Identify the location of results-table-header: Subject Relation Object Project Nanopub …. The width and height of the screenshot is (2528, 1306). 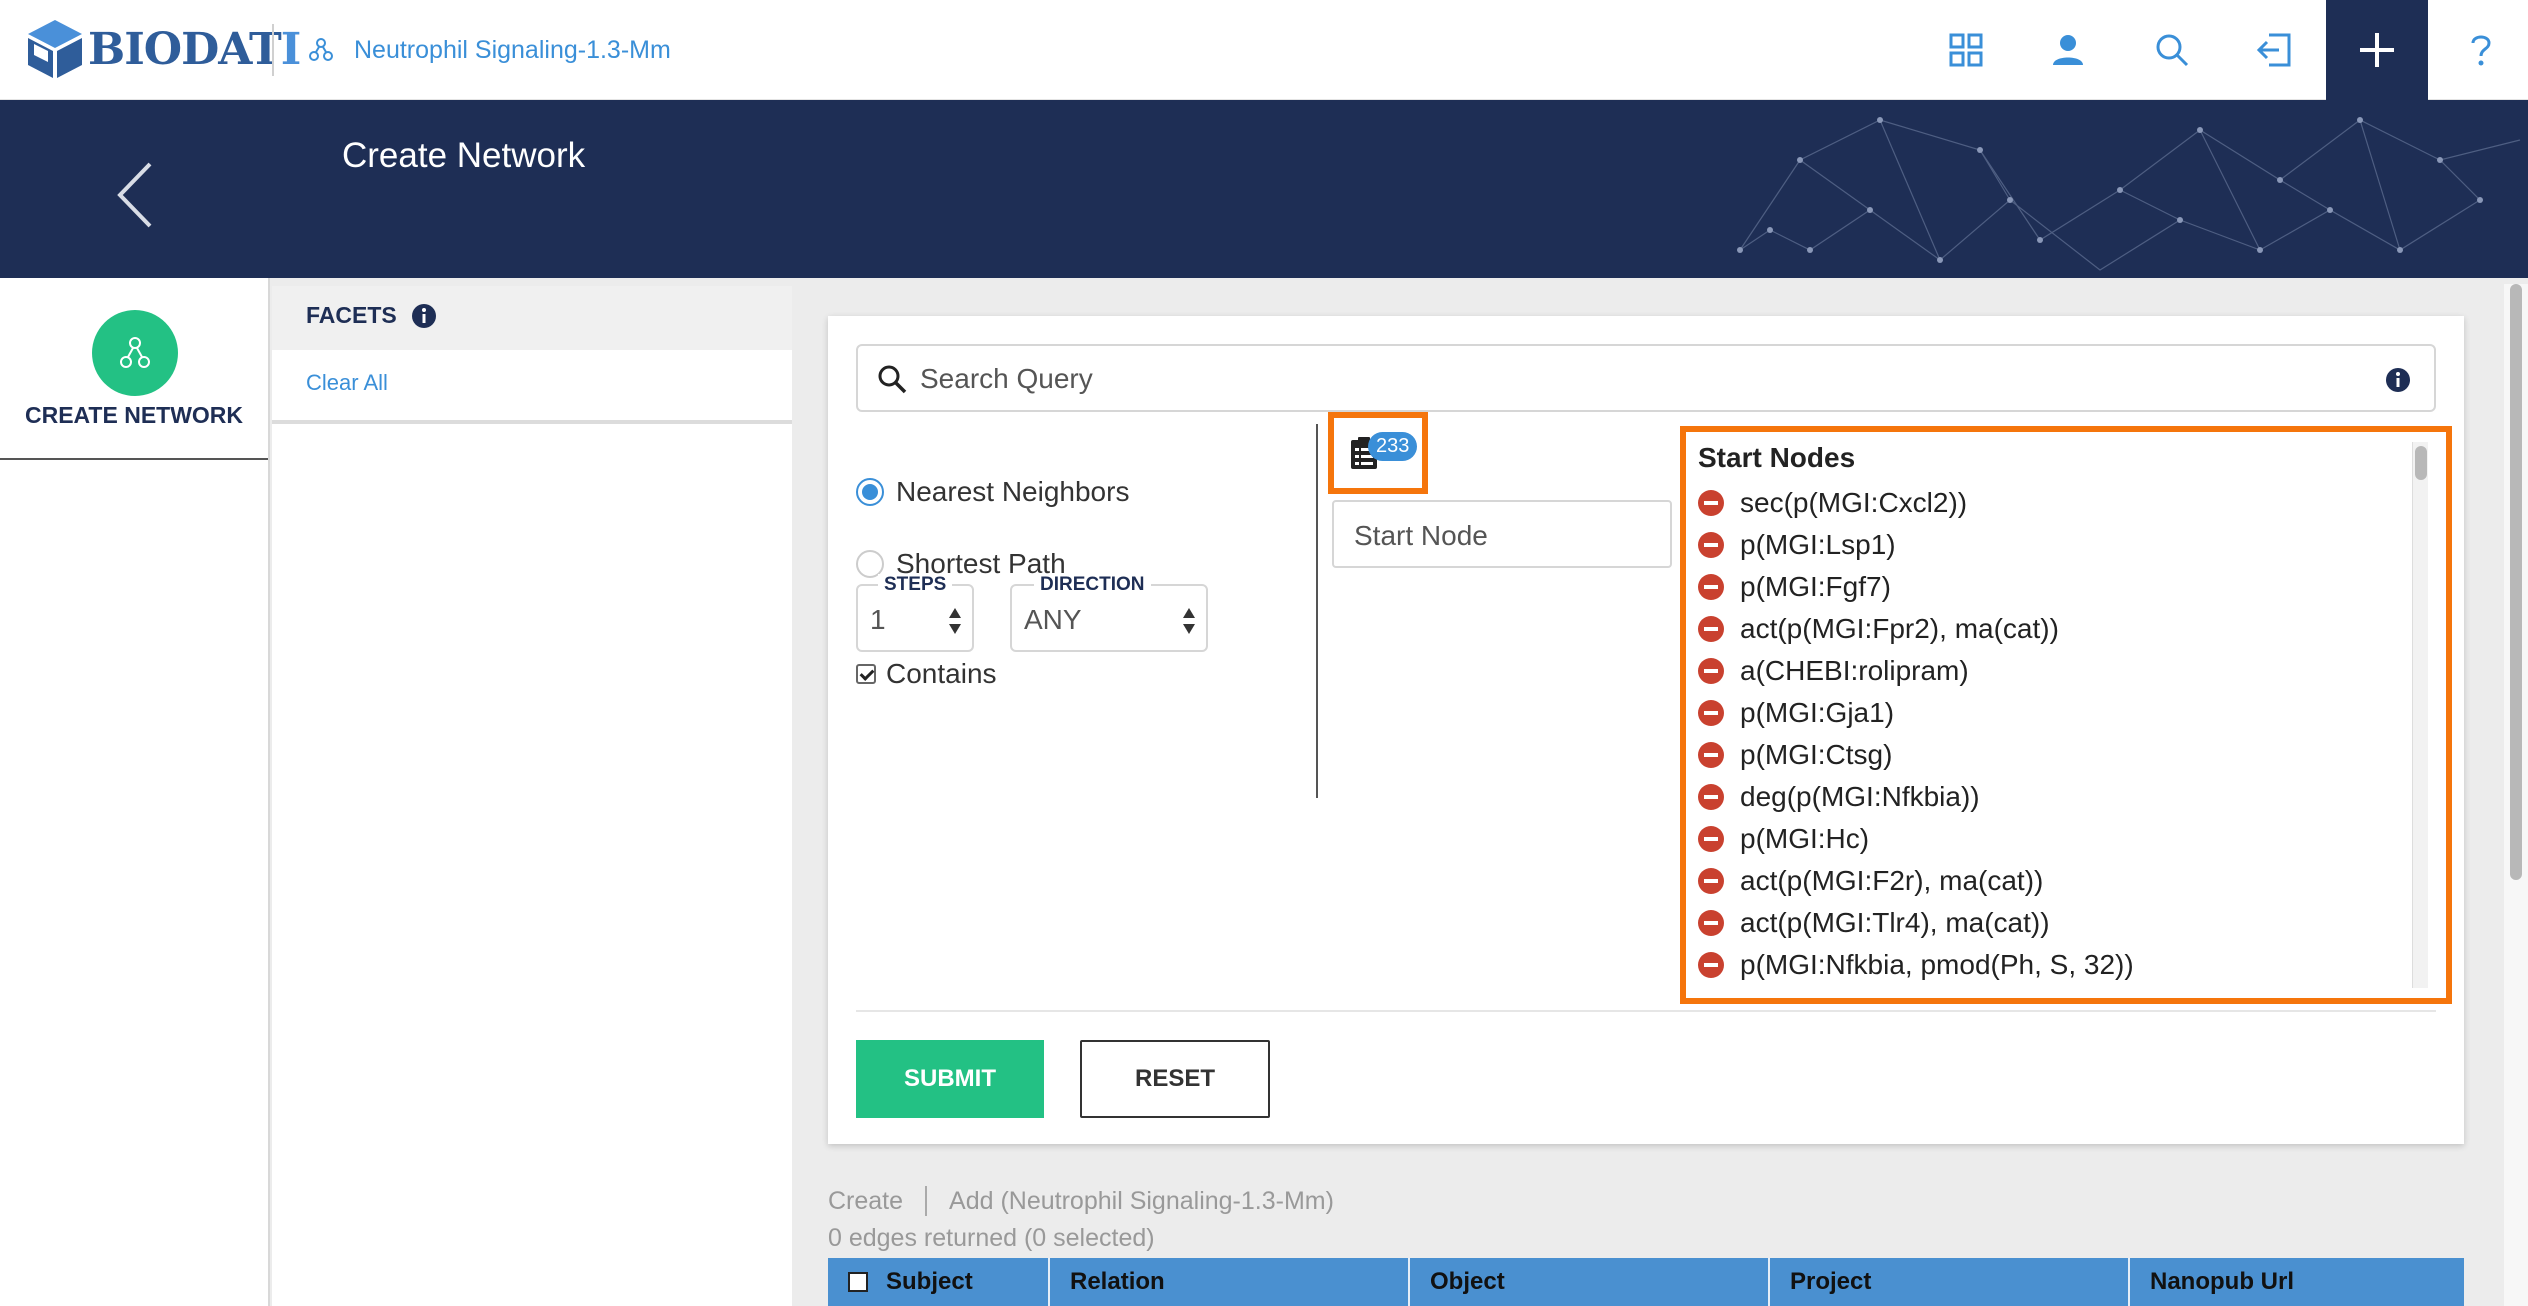
(1646, 1282).